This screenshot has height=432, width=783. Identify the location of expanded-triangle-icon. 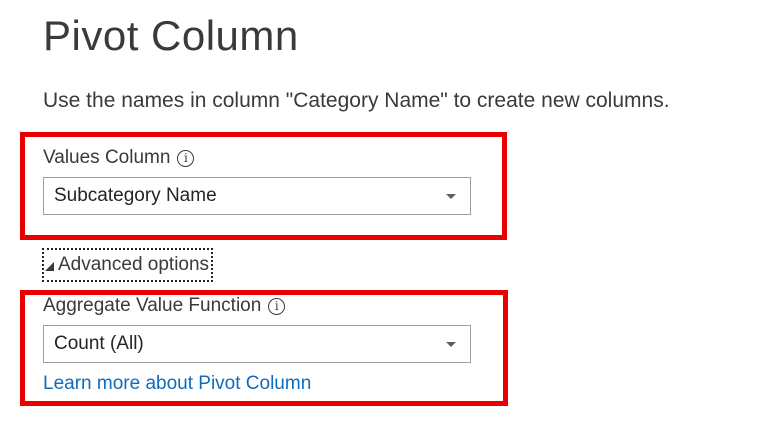
(49, 266).